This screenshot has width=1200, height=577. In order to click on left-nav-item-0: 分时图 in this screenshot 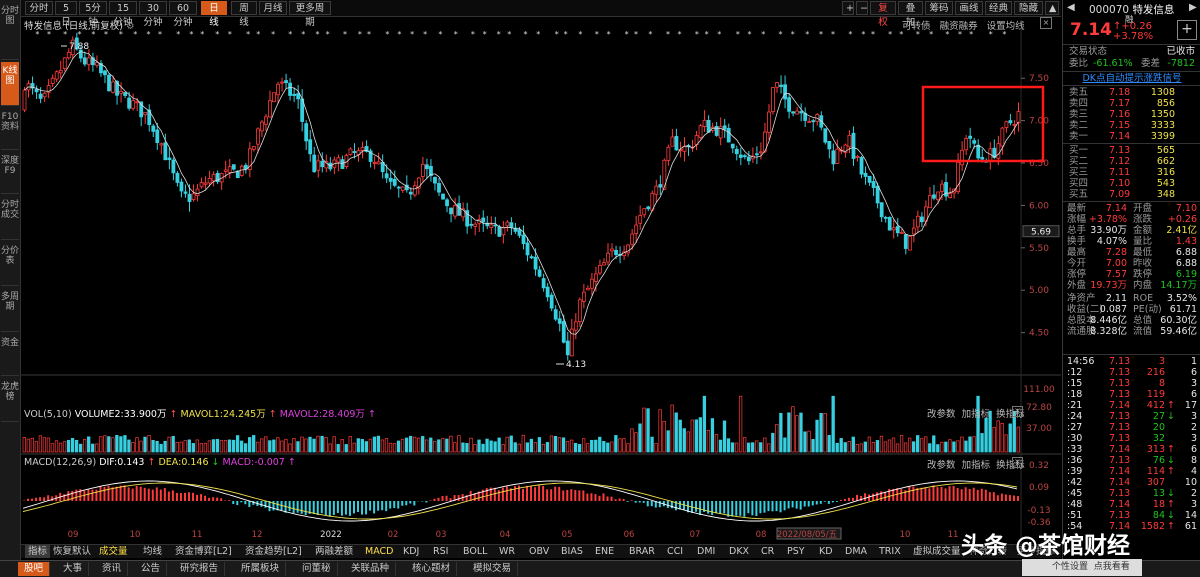, I will do `click(10, 31)`.